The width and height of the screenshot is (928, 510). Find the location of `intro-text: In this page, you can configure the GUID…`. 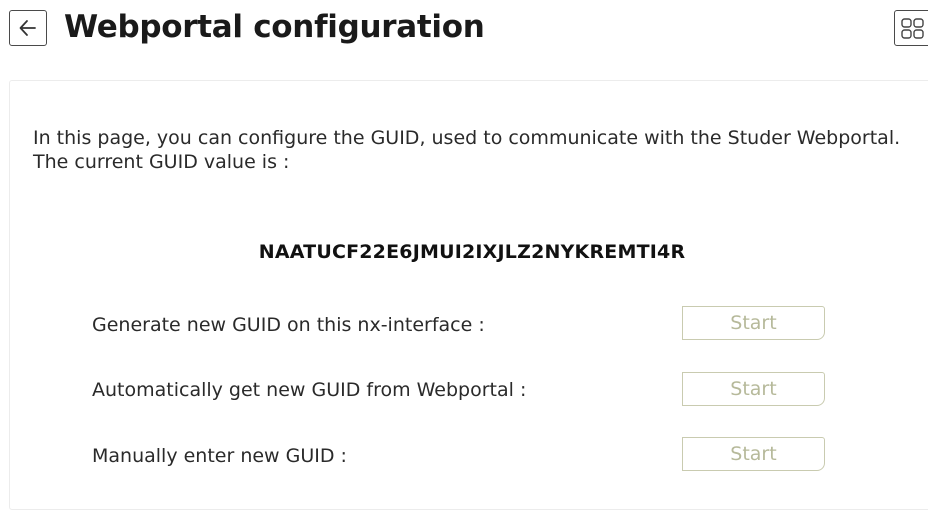

intro-text: In this page, you can configure the GUID… is located at coordinates (467, 150).